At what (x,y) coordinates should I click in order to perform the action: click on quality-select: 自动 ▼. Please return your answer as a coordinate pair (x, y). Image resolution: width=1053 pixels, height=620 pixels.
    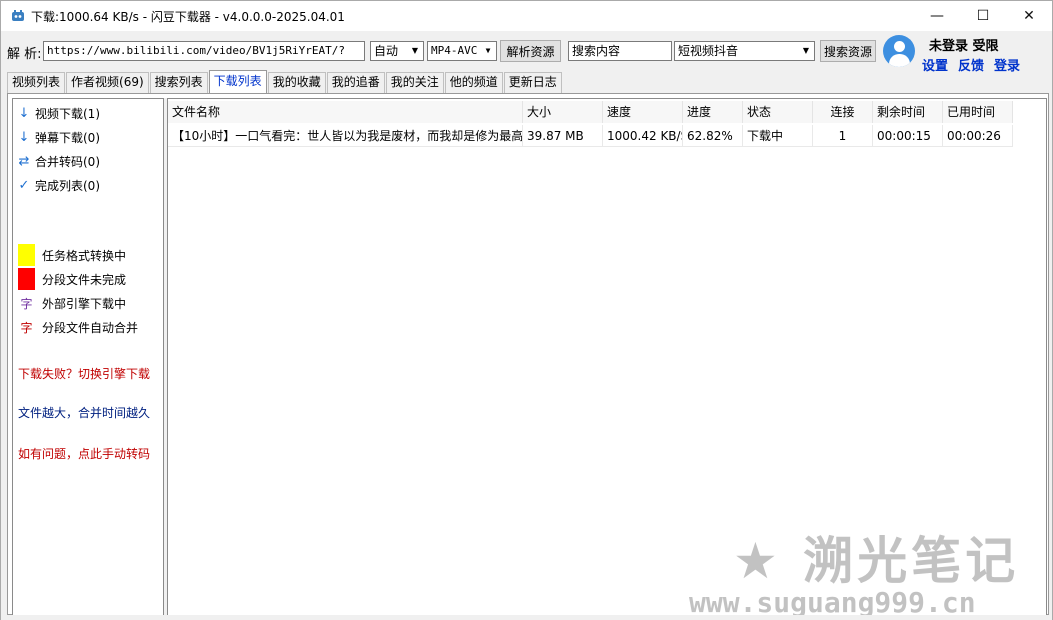
    Looking at the image, I should click on (397, 51).